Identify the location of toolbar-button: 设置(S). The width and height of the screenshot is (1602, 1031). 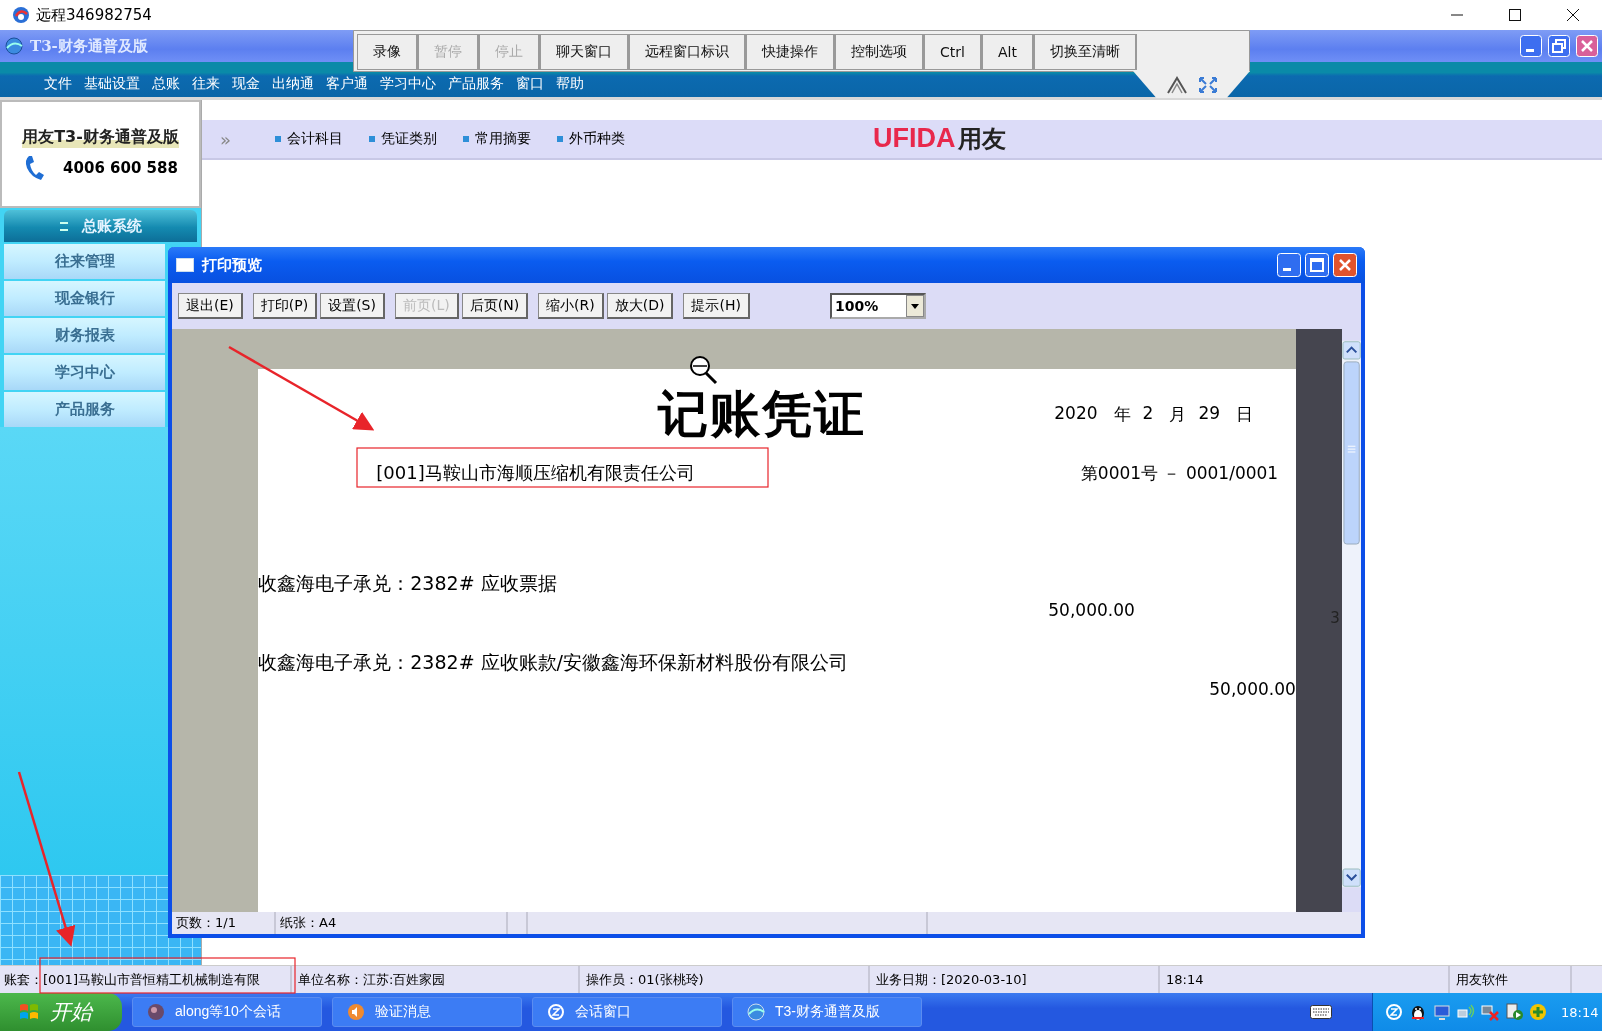
(352, 306).